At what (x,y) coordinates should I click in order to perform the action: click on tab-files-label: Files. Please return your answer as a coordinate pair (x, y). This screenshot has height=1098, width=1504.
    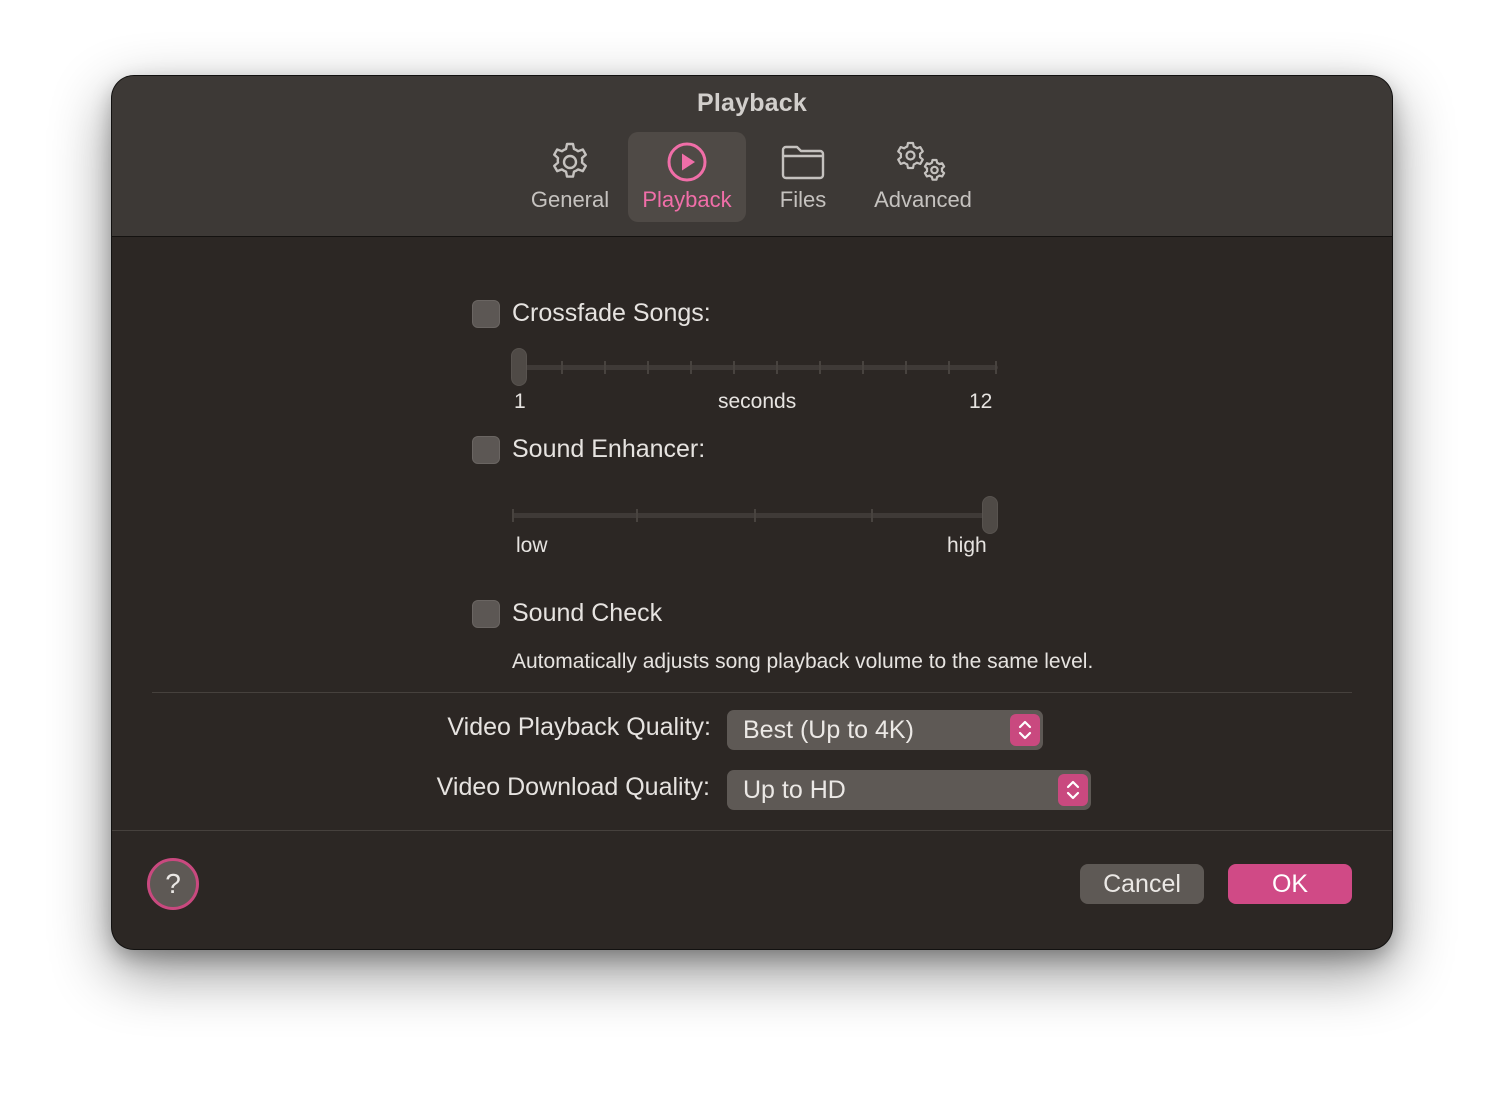
    Looking at the image, I should click on (803, 199).